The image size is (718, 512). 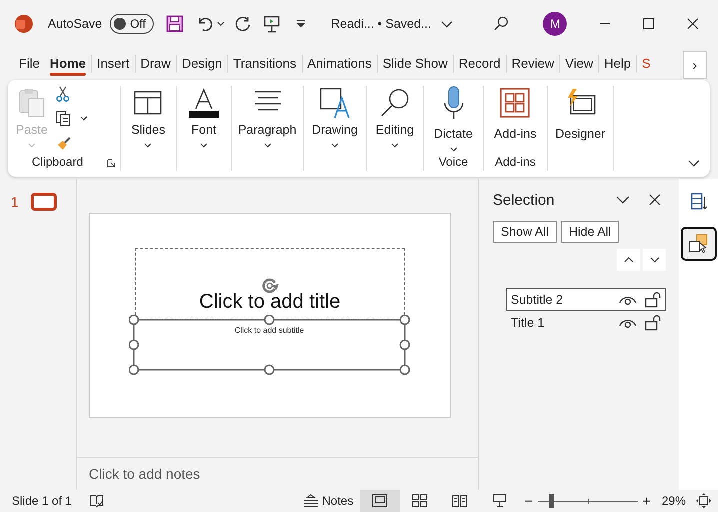 What do you see at coordinates (590, 232) in the screenshot?
I see `pane-button: Hide All` at bounding box center [590, 232].